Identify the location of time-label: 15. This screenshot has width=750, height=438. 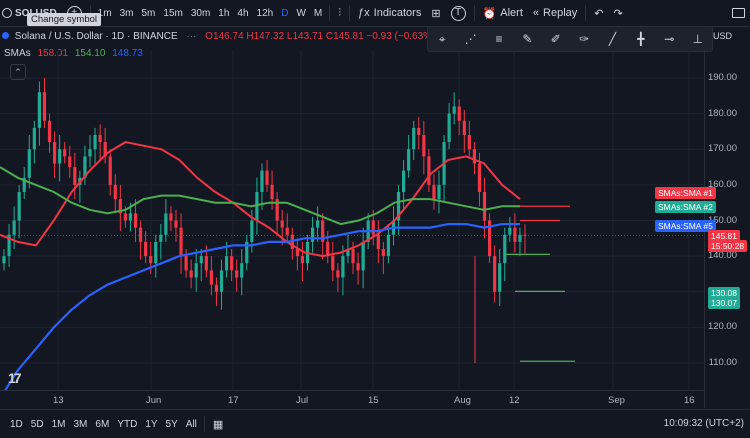
(373, 400).